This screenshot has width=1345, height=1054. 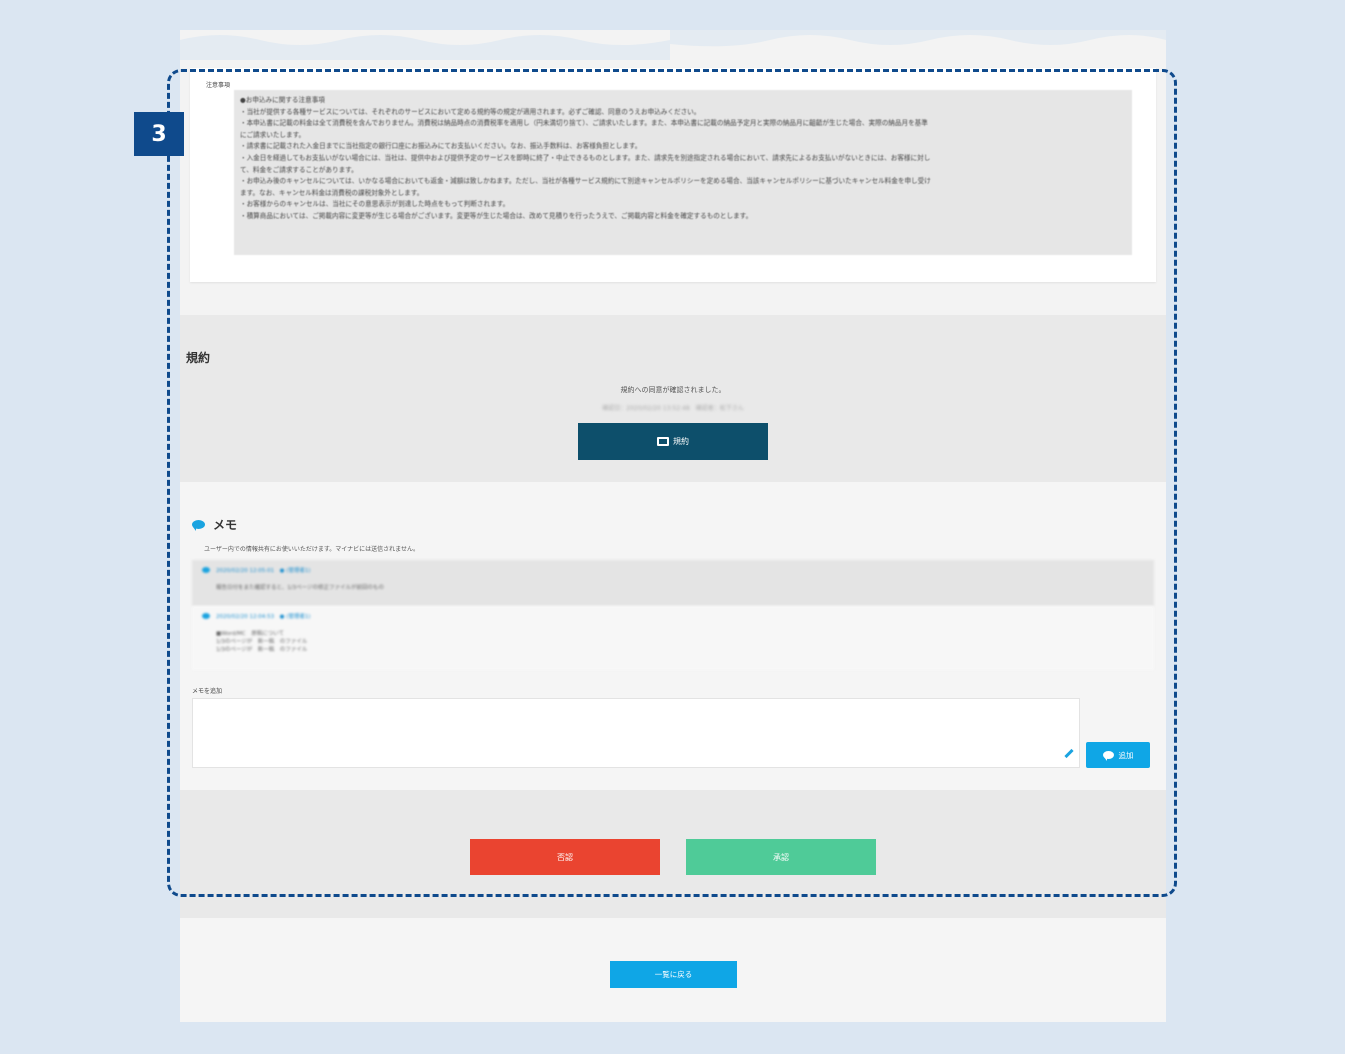 What do you see at coordinates (673, 974) in the screenshot?
I see `back-to-list-button: 一覧に戻る` at bounding box center [673, 974].